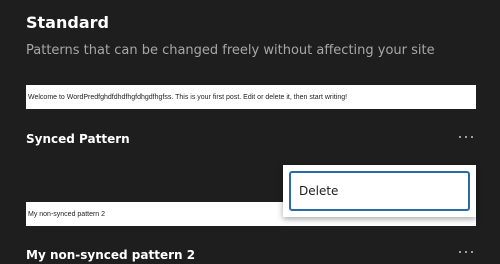 This screenshot has width=500, height=264. Describe the element at coordinates (78, 139) in the screenshot. I see `pattern-title: Synced Pattern` at that location.